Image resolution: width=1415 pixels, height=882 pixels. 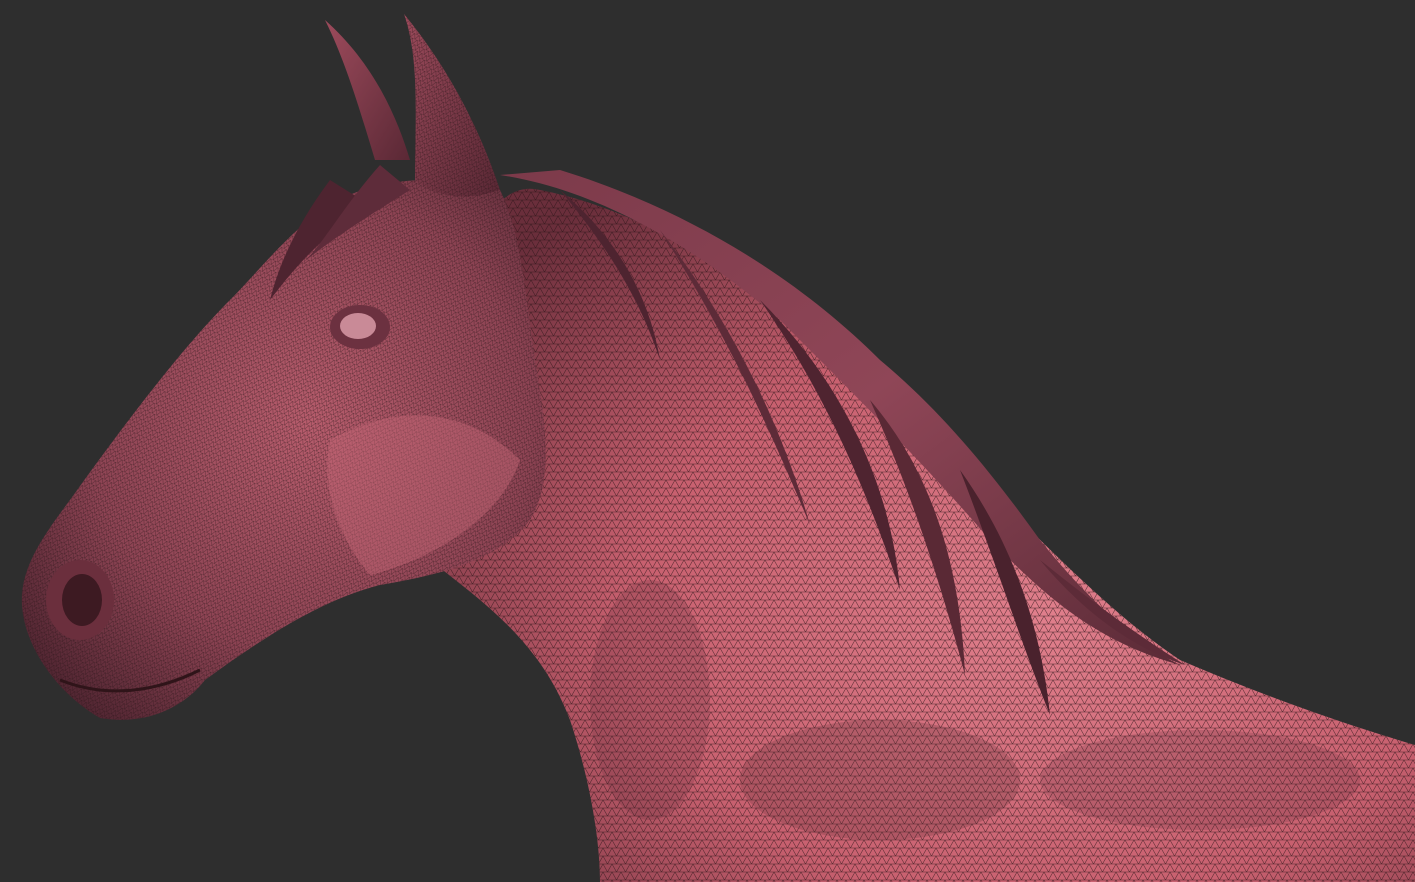 What do you see at coordinates (412, 105) in the screenshot?
I see `horse-ears` at bounding box center [412, 105].